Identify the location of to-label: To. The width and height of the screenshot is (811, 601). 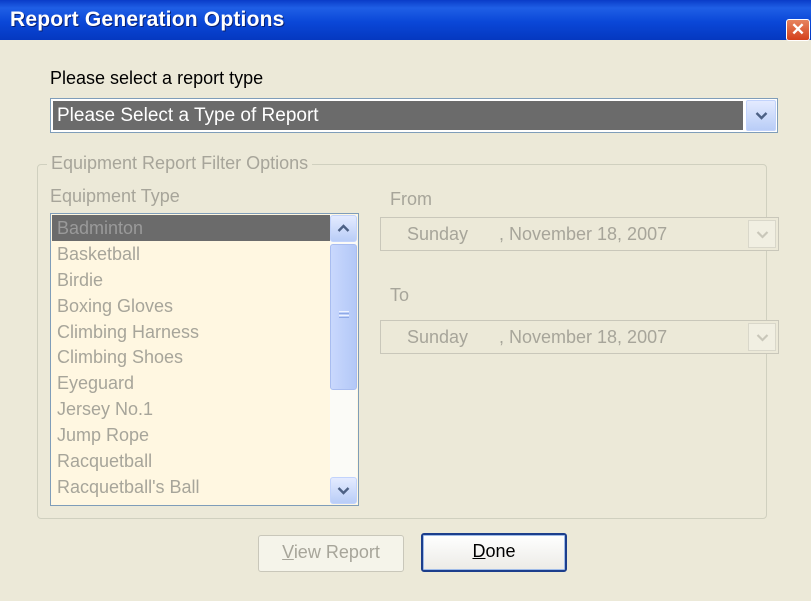
(400, 295).